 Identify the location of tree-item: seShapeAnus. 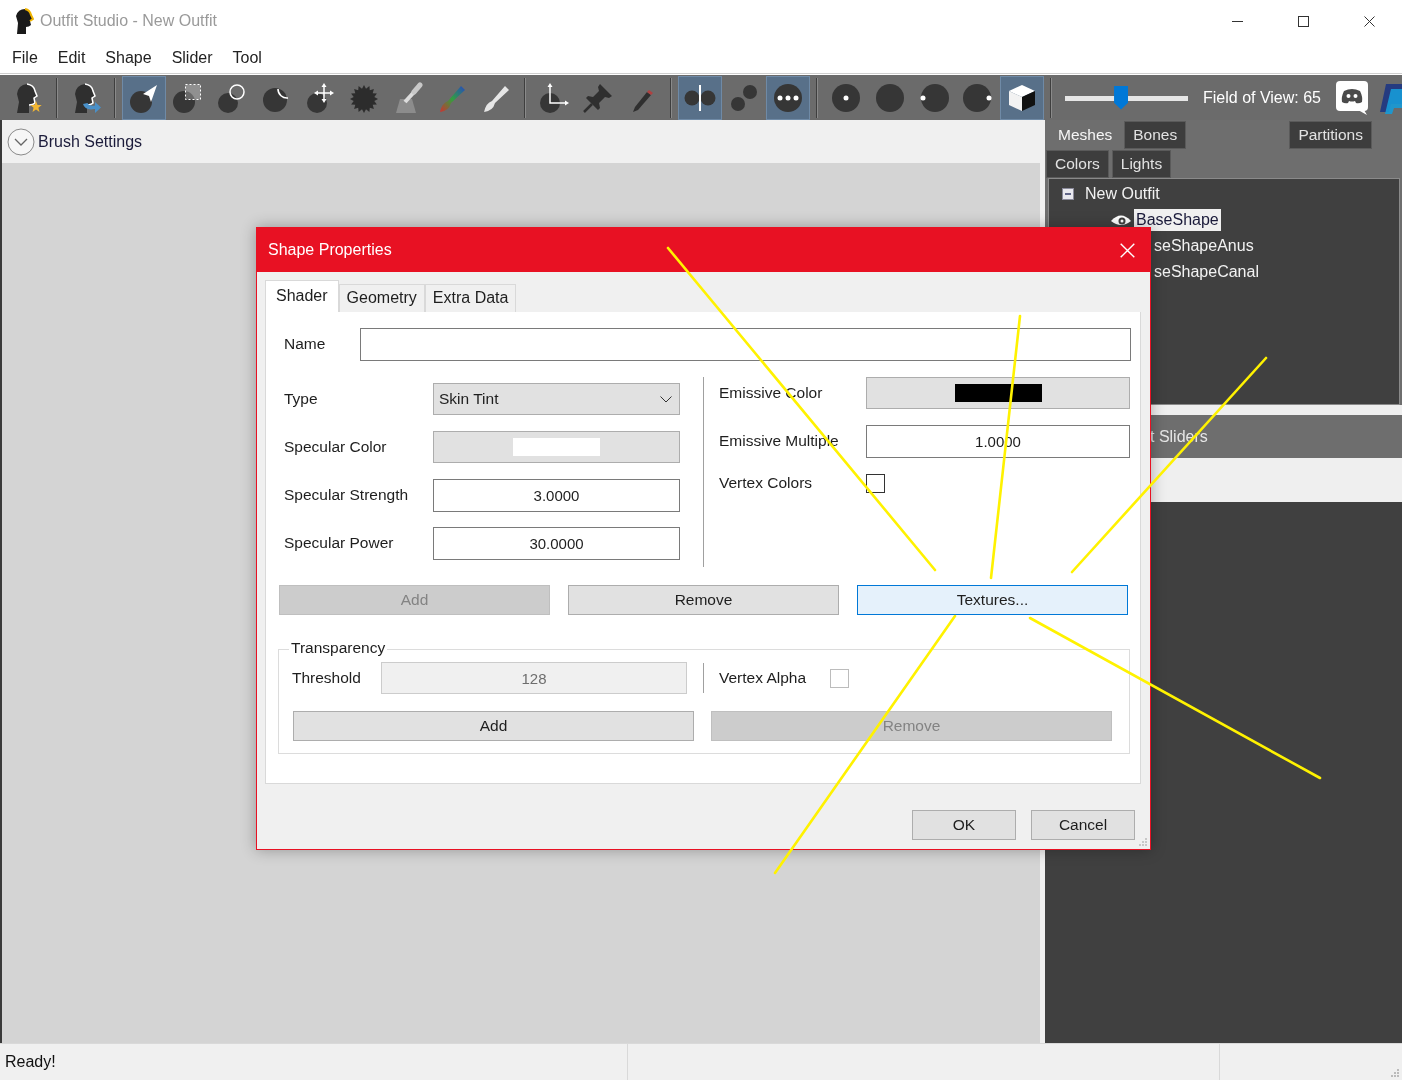
(1204, 246).